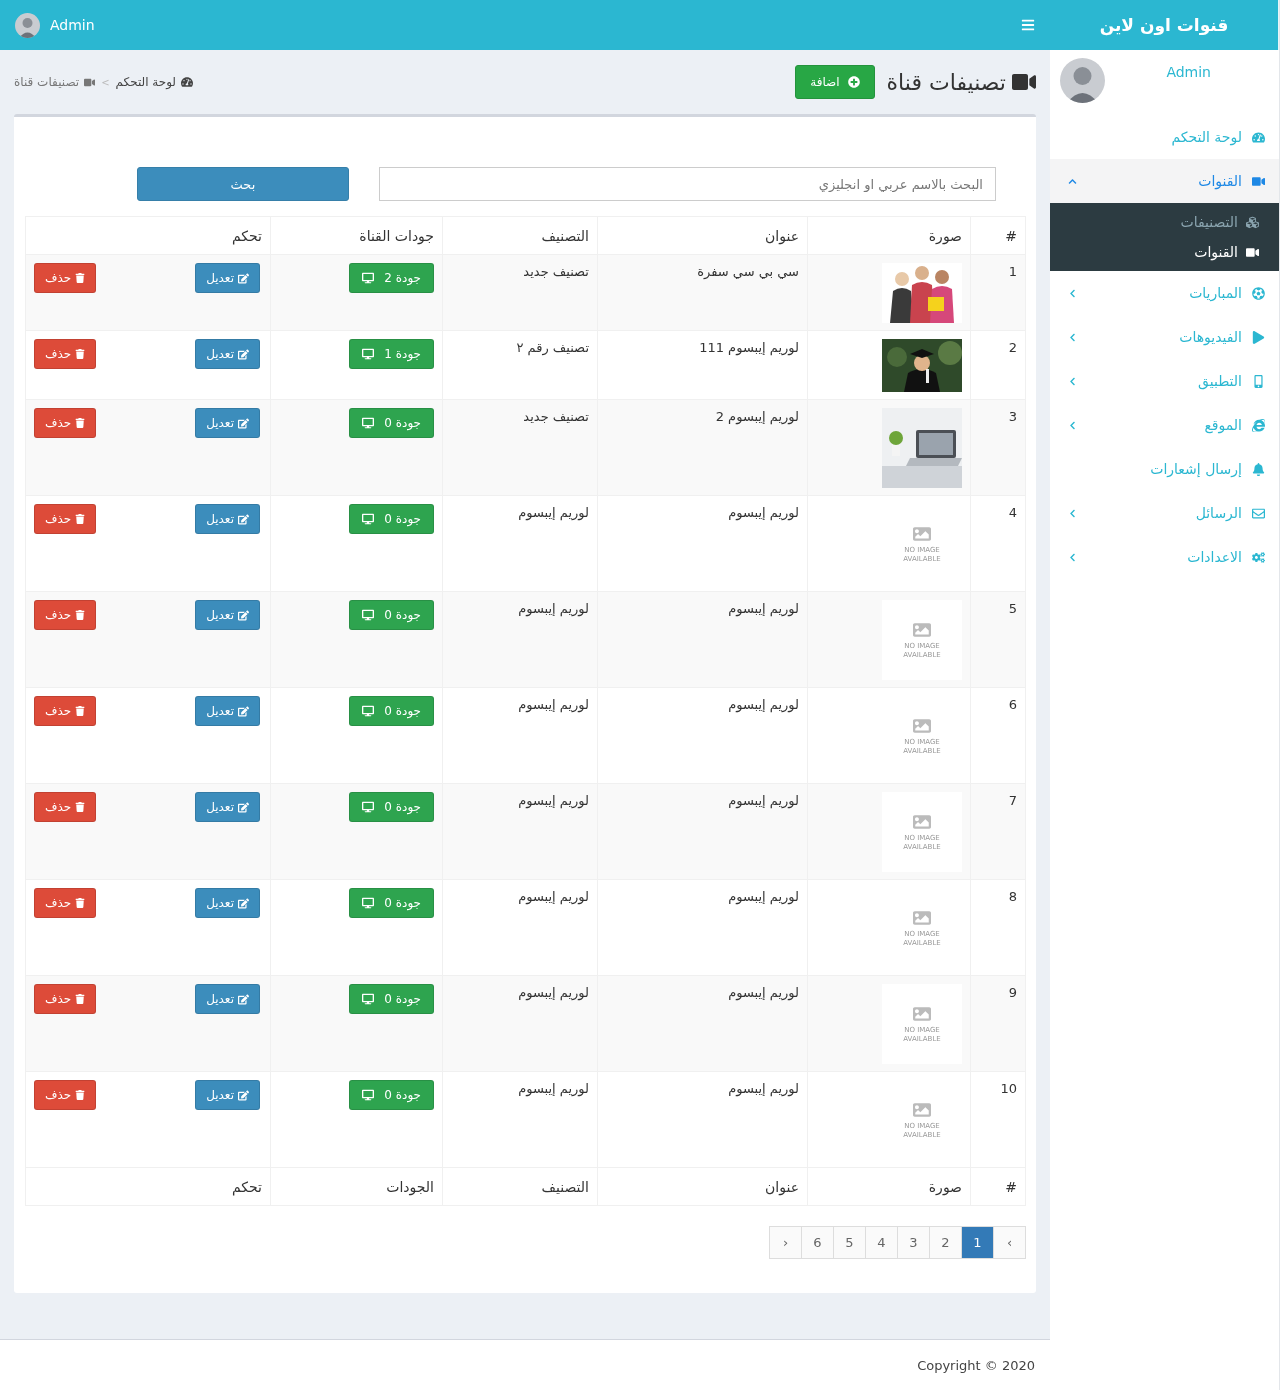 This screenshot has height=1390, width=1280. What do you see at coordinates (687, 184) in the screenshot?
I see `search-field: البحث بالاسم عربي او انجليزي` at bounding box center [687, 184].